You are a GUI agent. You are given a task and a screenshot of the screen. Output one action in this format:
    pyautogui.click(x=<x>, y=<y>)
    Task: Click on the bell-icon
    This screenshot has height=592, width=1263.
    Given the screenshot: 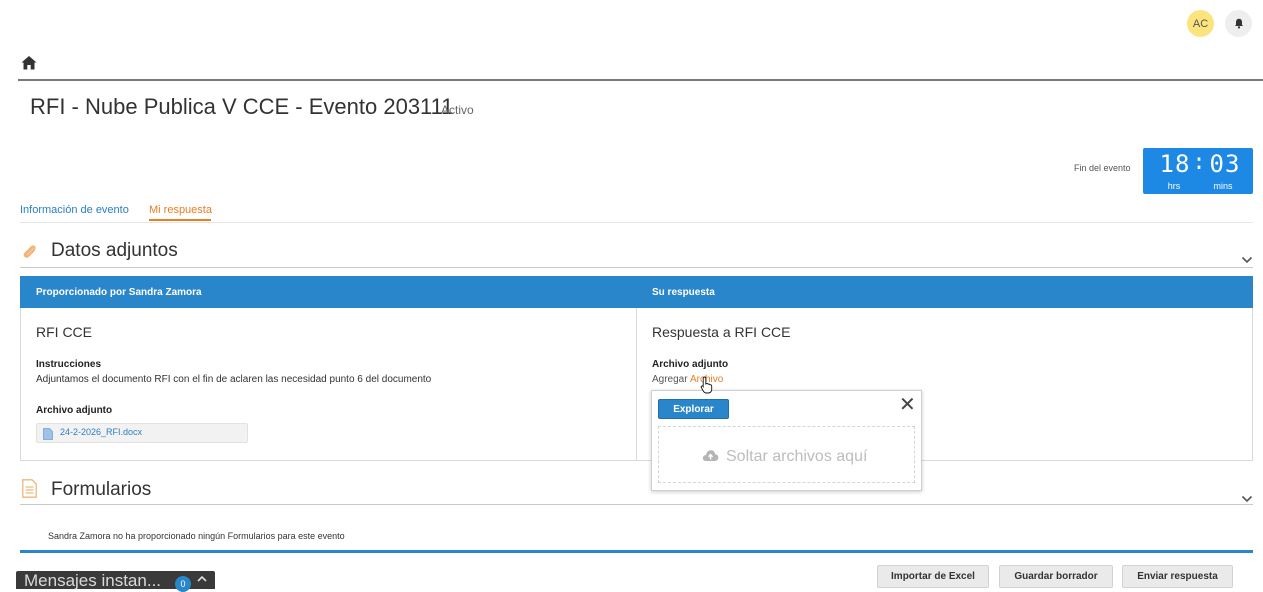 What is the action you would take?
    pyautogui.click(x=1238, y=23)
    